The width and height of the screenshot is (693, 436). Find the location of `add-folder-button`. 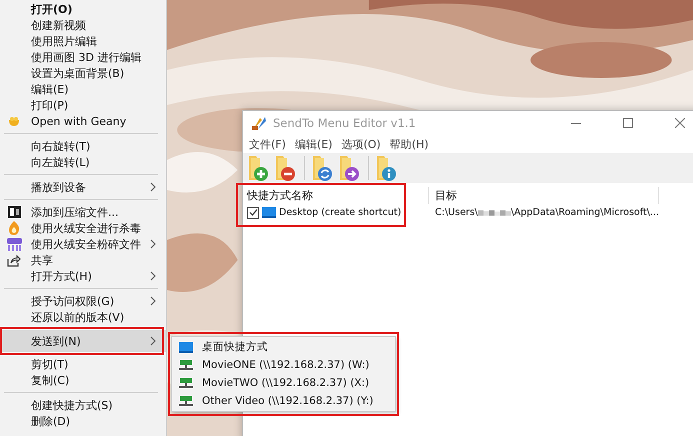

add-folder-button is located at coordinates (259, 168).